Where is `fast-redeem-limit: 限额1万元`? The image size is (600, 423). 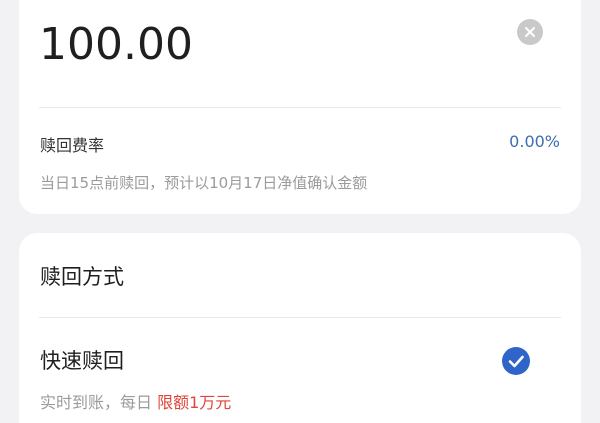
fast-redeem-limit: 限额1万元 is located at coordinates (194, 402).